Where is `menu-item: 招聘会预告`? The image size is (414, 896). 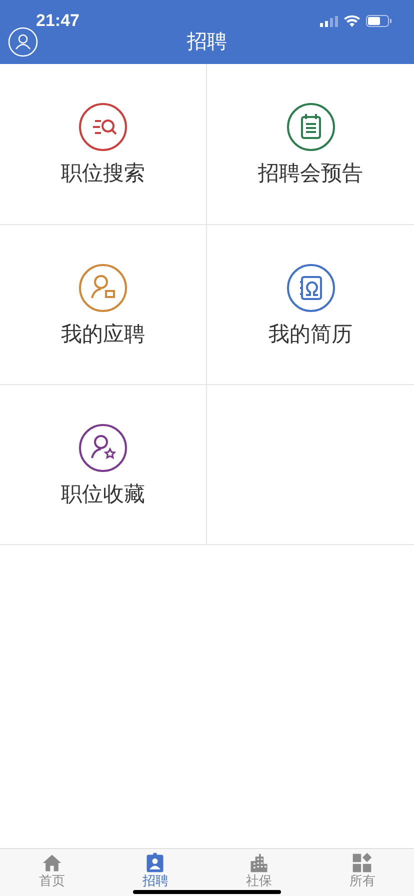 menu-item: 招聘会预告 is located at coordinates (310, 174).